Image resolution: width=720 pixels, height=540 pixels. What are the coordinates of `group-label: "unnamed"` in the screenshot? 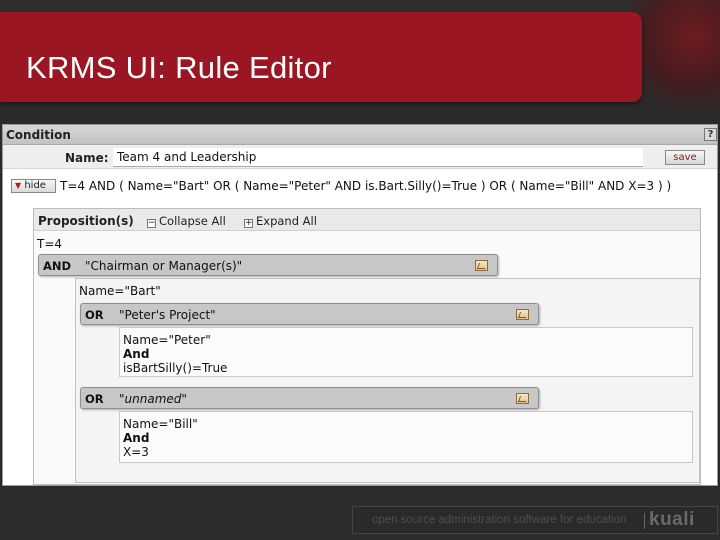 It's located at (153, 399).